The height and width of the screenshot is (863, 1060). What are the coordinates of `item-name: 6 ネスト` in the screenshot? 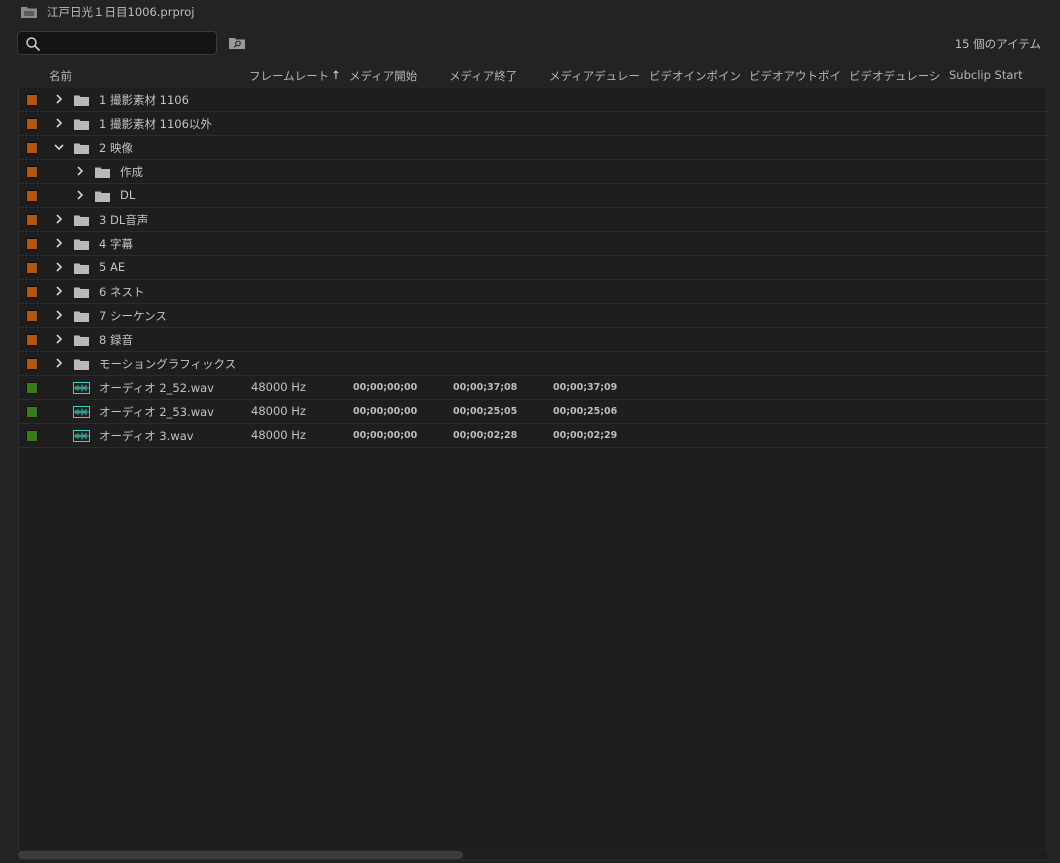 It's located at (121, 292).